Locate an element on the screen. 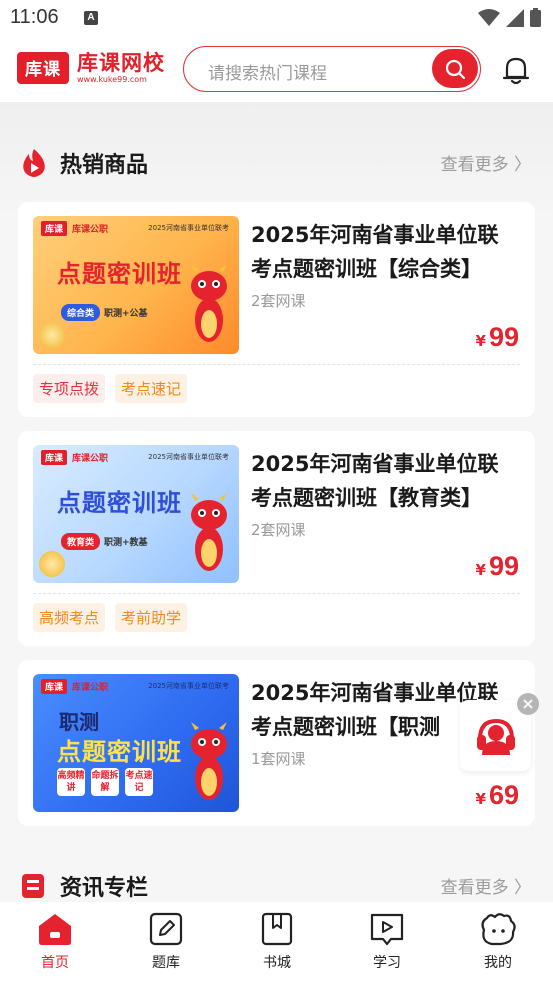 The height and width of the screenshot is (984, 553). tab-bookstore: 书城 is located at coordinates (277, 942).